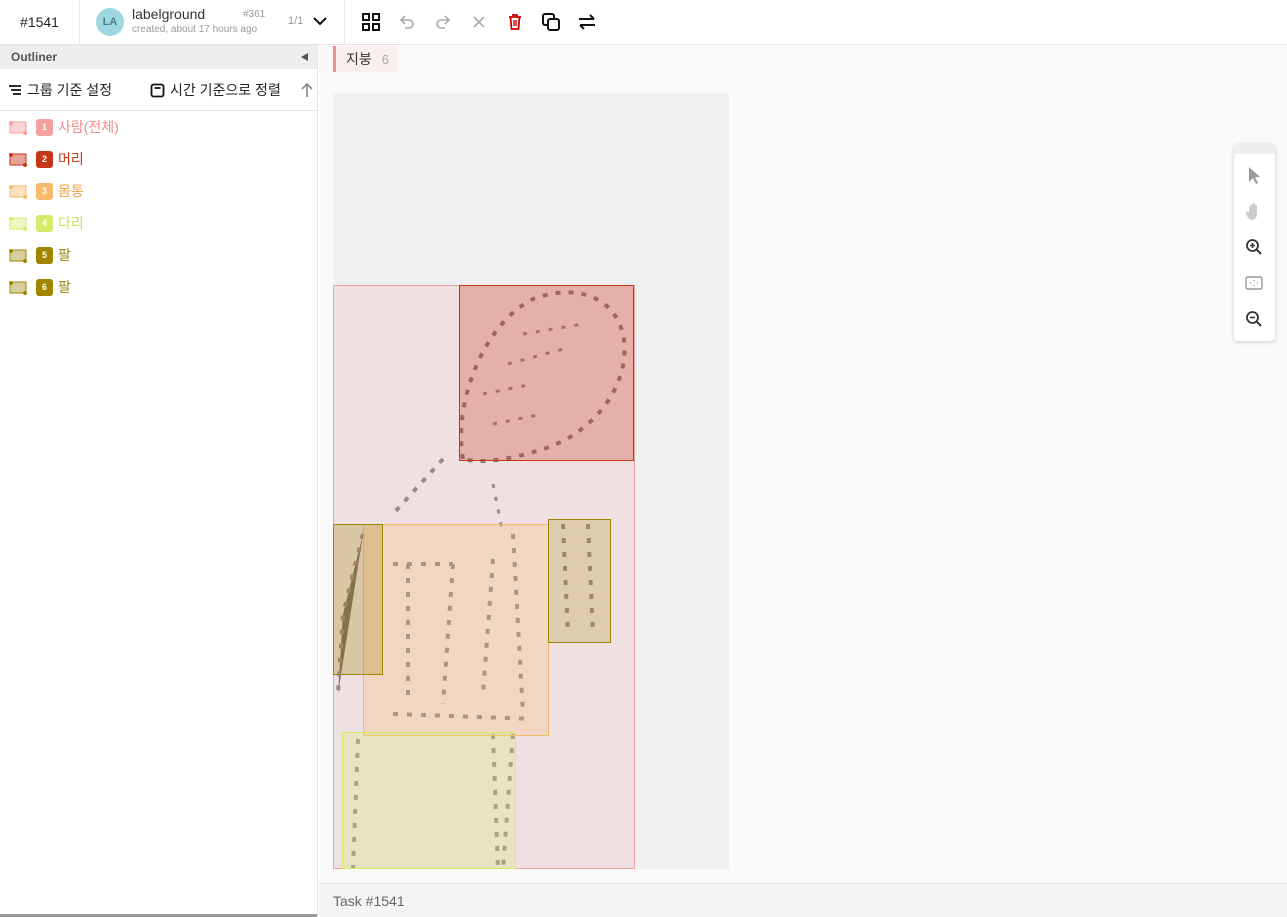  What do you see at coordinates (359, 59) in the screenshot?
I see `class-tag-name: 지붕` at bounding box center [359, 59].